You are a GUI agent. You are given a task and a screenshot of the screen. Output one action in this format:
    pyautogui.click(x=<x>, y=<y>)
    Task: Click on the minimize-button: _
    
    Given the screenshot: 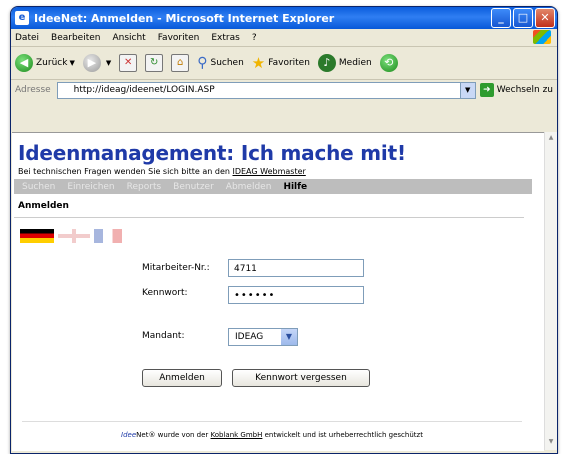 What is the action you would take?
    pyautogui.click(x=501, y=18)
    